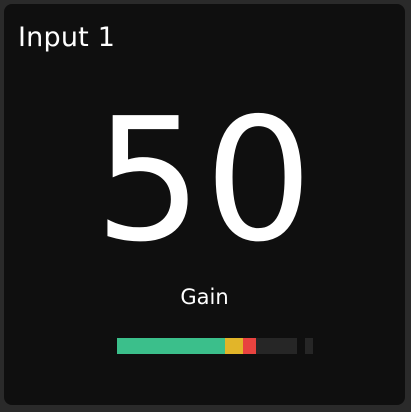  I want to click on meter-yellow-segment, so click(234, 346).